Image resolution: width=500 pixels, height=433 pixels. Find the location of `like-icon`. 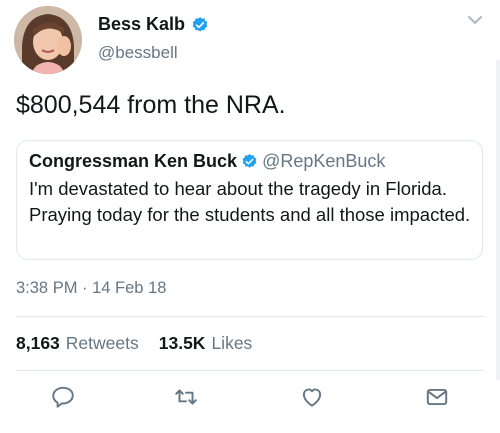

like-icon is located at coordinates (312, 397).